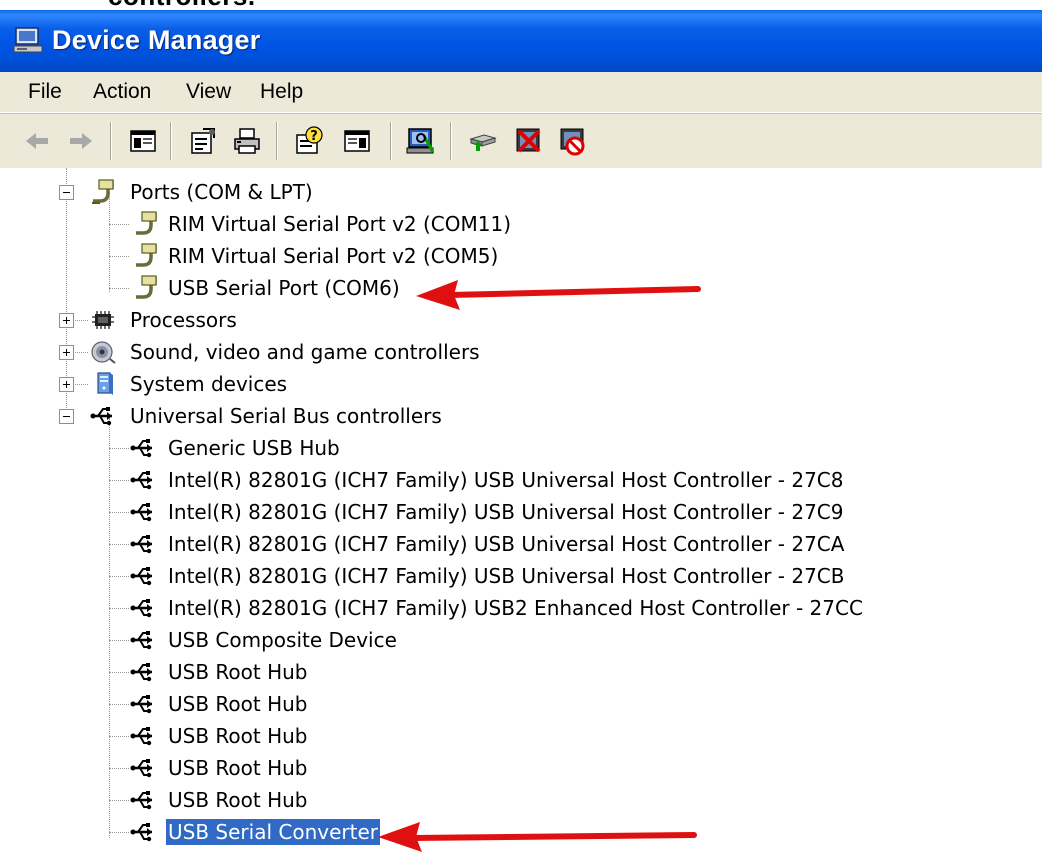 The height and width of the screenshot is (855, 1042). I want to click on tree-item-label: RIM Virtual Serial Port v2 (COM11), so click(340, 224).